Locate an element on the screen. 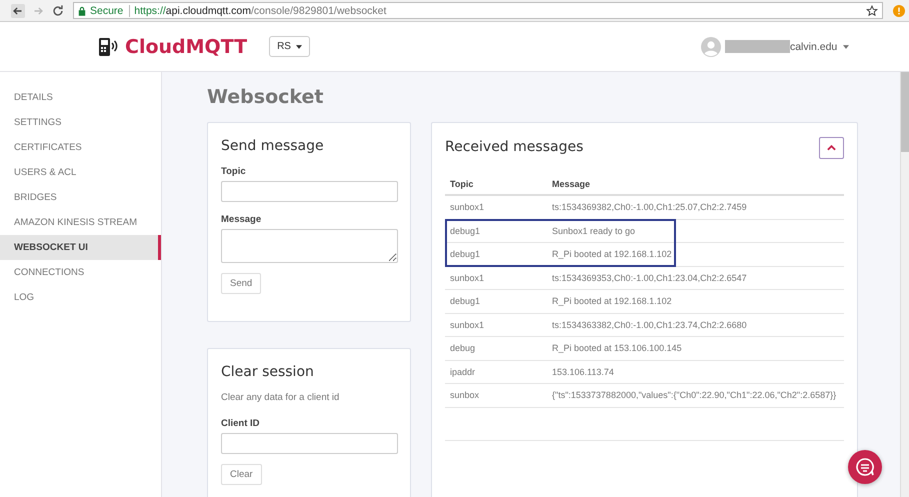 This screenshot has width=909, height=497. table-cell-text: ipaddr is located at coordinates (462, 371).